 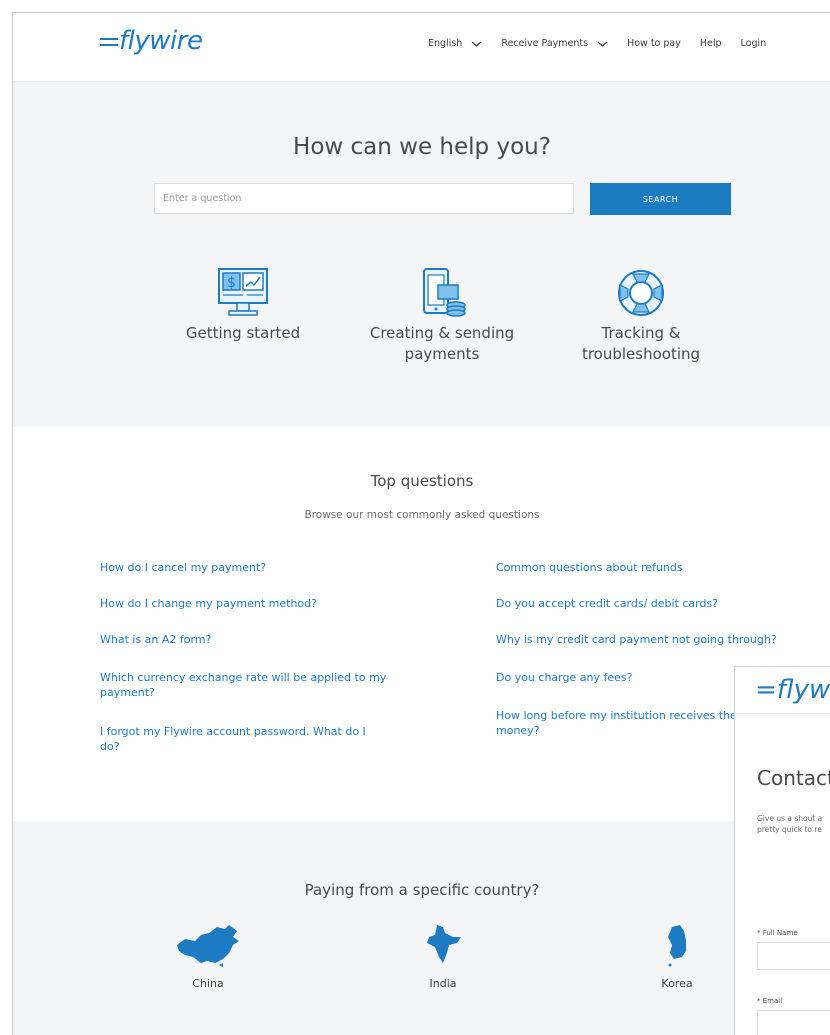 I want to click on contact-logo-text: flywire, so click(x=803, y=690).